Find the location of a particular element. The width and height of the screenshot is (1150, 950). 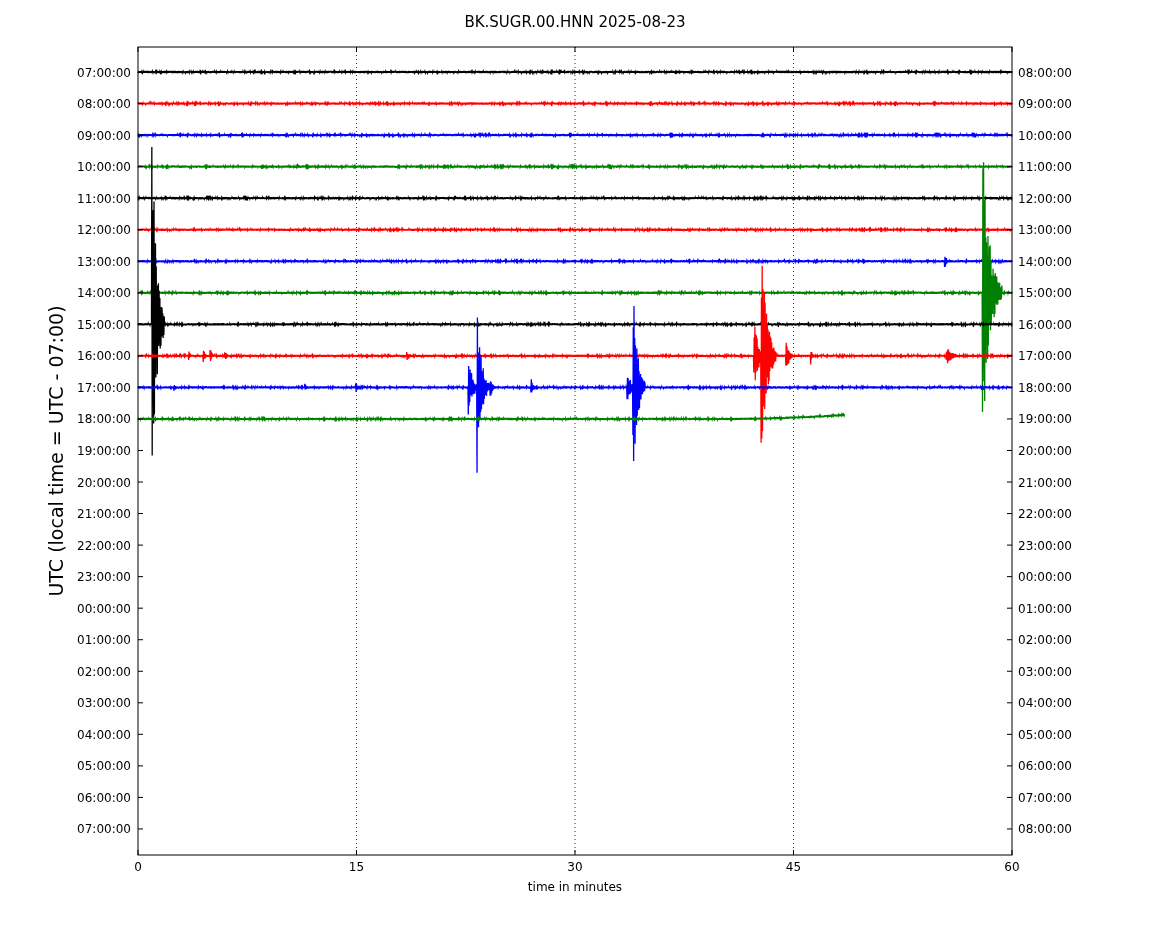

tick-label: 45 is located at coordinates (793, 867).